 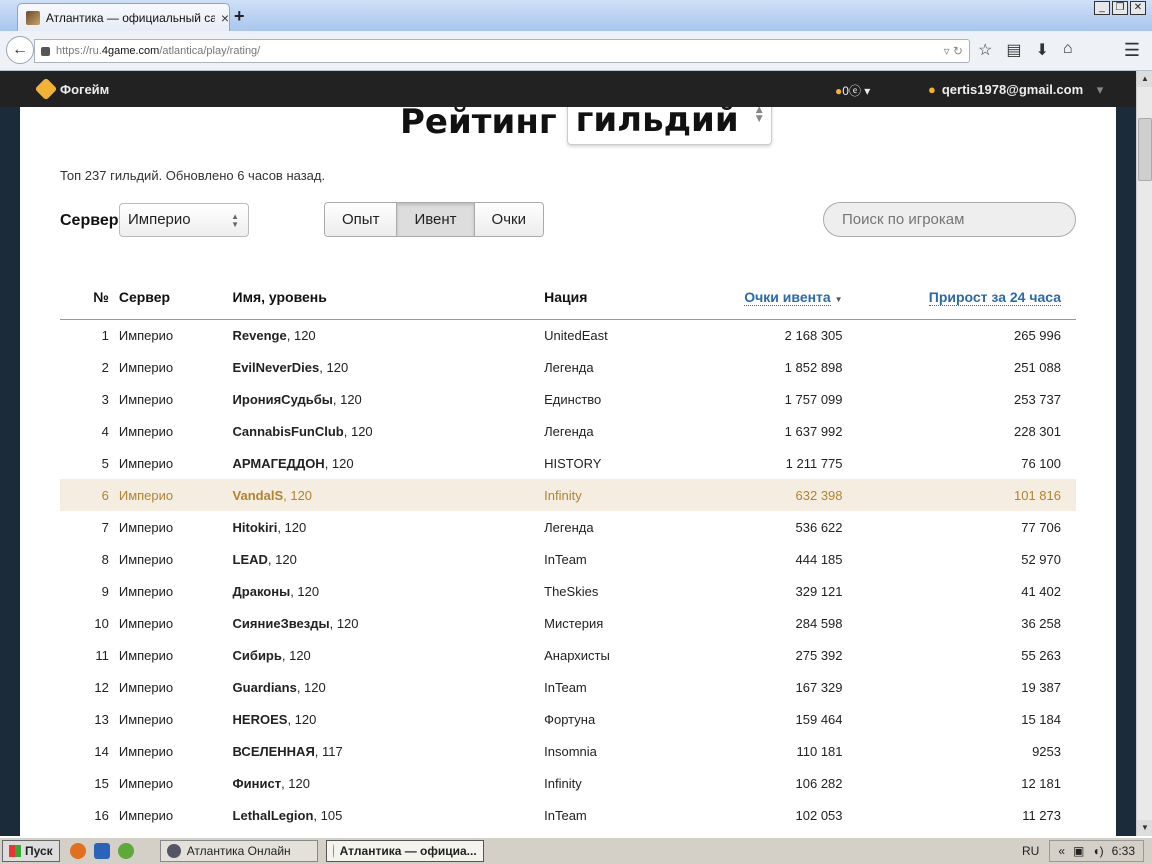 What do you see at coordinates (225, 18) in the screenshot?
I see `close-tab-icon: ×` at bounding box center [225, 18].